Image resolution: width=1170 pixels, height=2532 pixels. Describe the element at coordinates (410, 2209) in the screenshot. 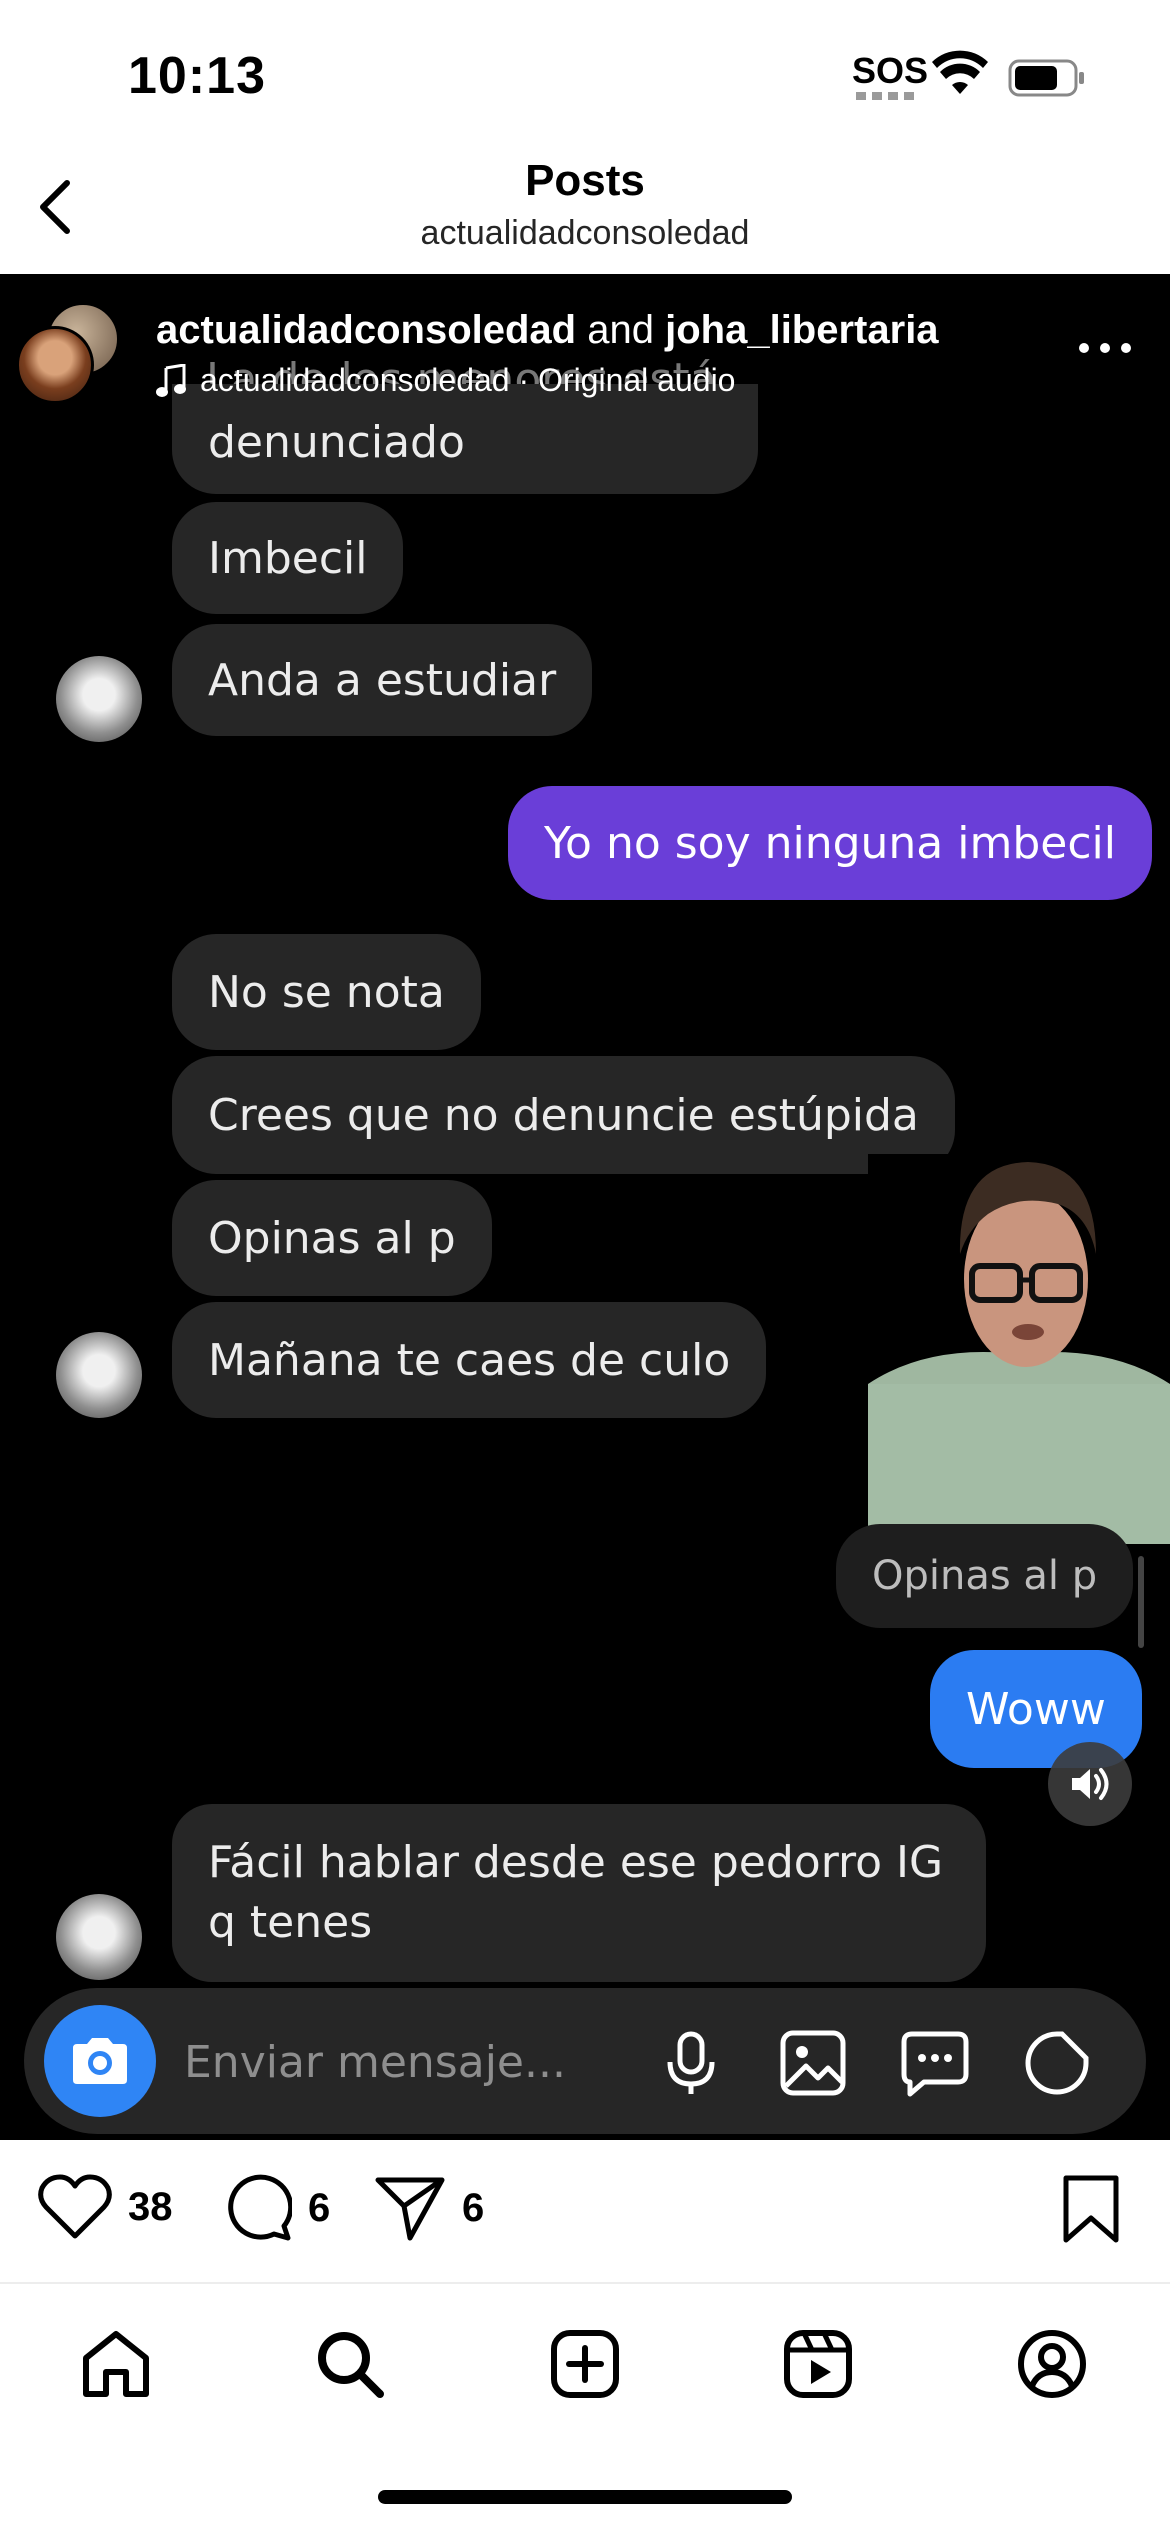

I see `send-icon` at that location.